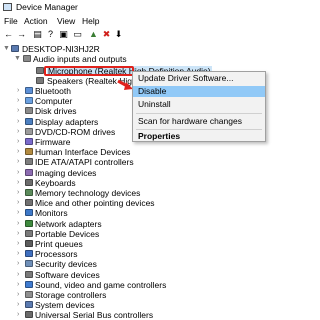  I want to click on tree-item-label: IDE ATA/ATAPI controllers, so click(84, 162).